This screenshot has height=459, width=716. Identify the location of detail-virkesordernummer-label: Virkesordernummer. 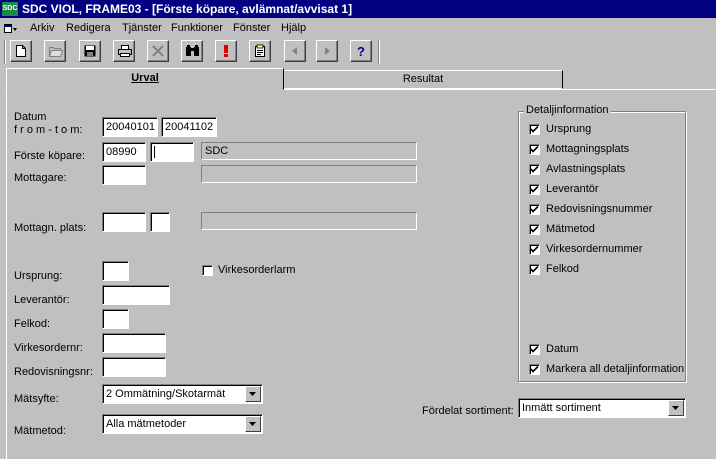
(594, 249).